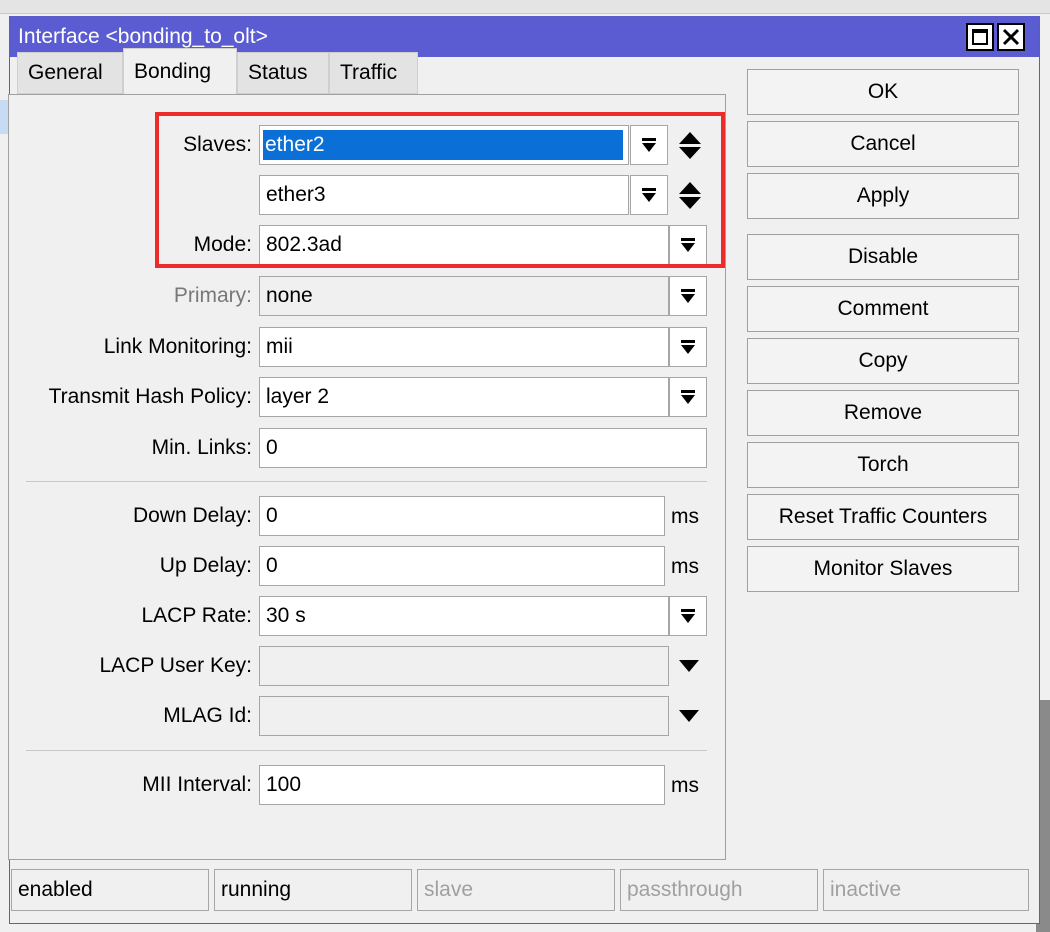 The width and height of the screenshot is (1050, 932). I want to click on window-title: Interface <bonding_to_olt>, so click(143, 36).